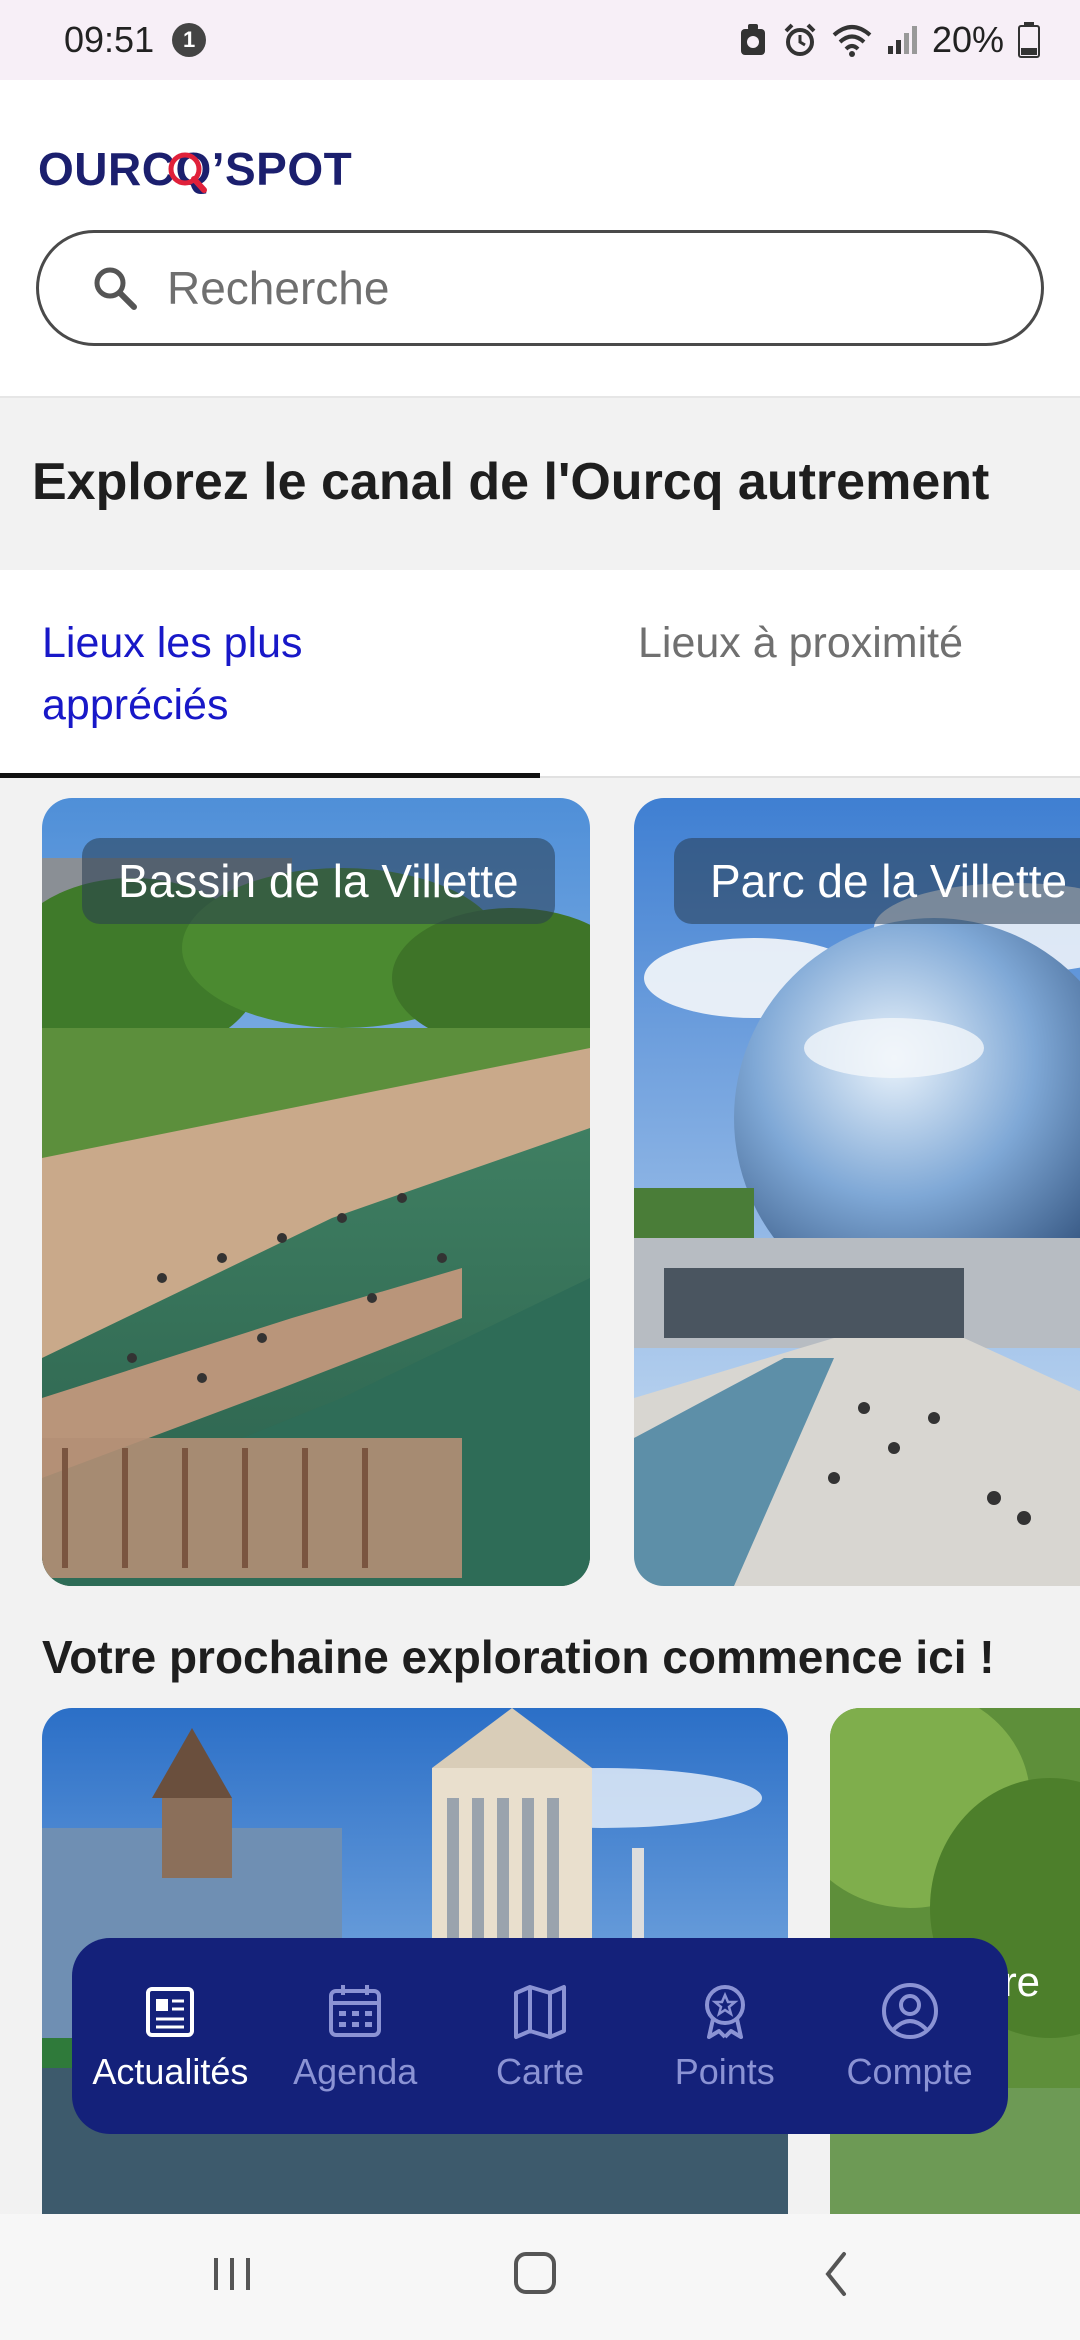  I want to click on bottom-navigation: Actualités Agenda Carte Points Compte, so click(540, 2036).